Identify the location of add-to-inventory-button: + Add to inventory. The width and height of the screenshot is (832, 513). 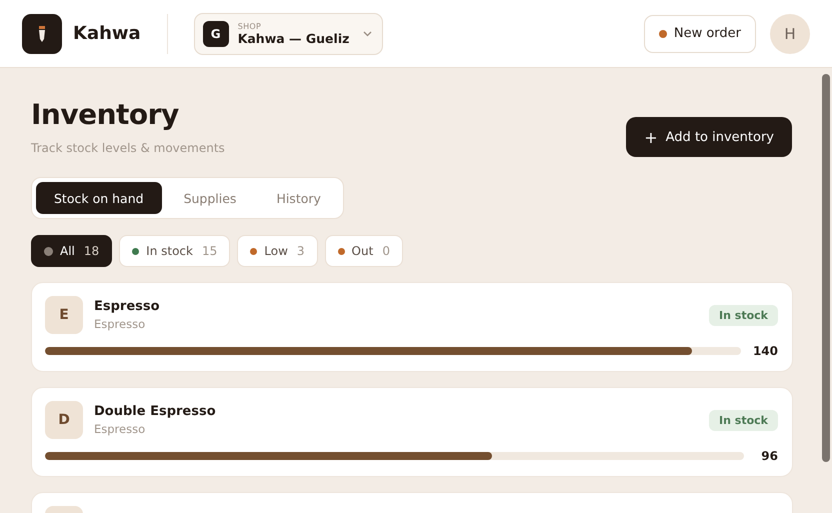
(709, 137).